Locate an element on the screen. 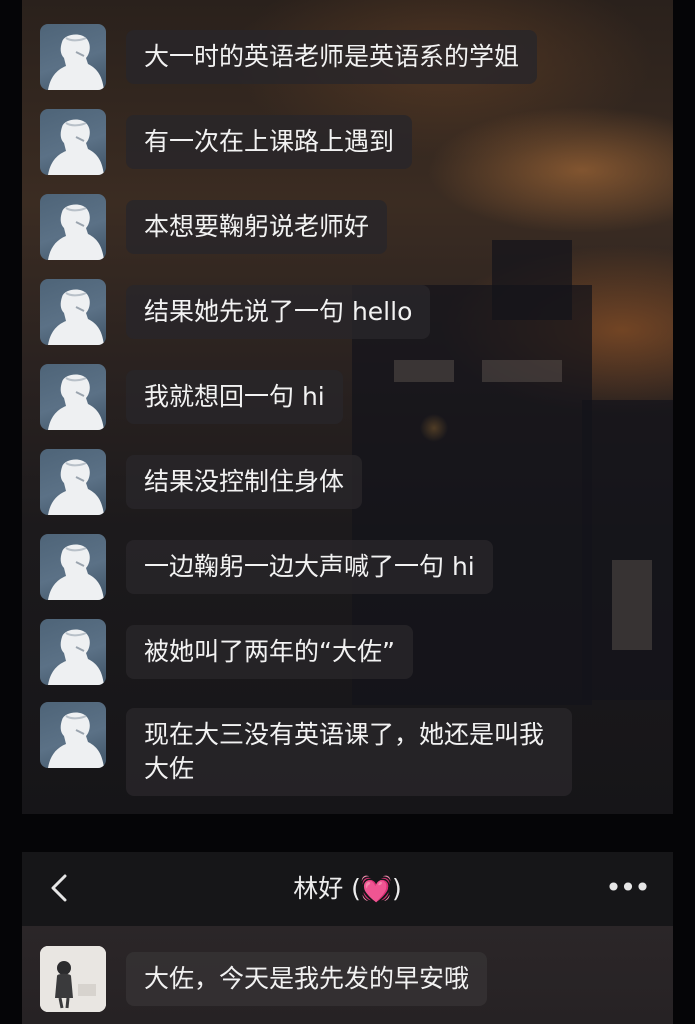 The width and height of the screenshot is (695, 1024). message-bubble: 一边鞠躬一边大声喊了一句 hi is located at coordinates (309, 567).